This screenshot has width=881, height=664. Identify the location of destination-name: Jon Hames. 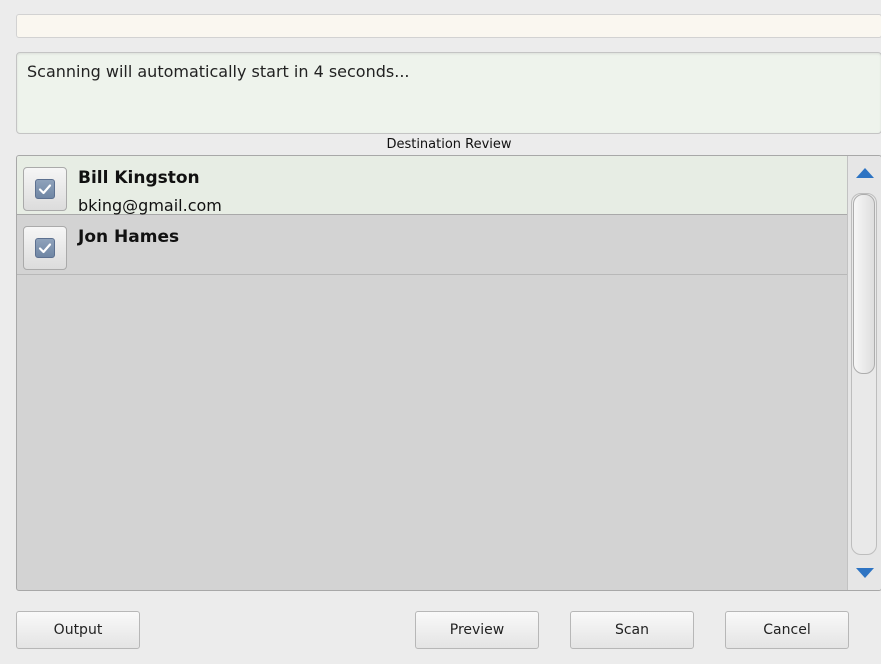
(129, 237).